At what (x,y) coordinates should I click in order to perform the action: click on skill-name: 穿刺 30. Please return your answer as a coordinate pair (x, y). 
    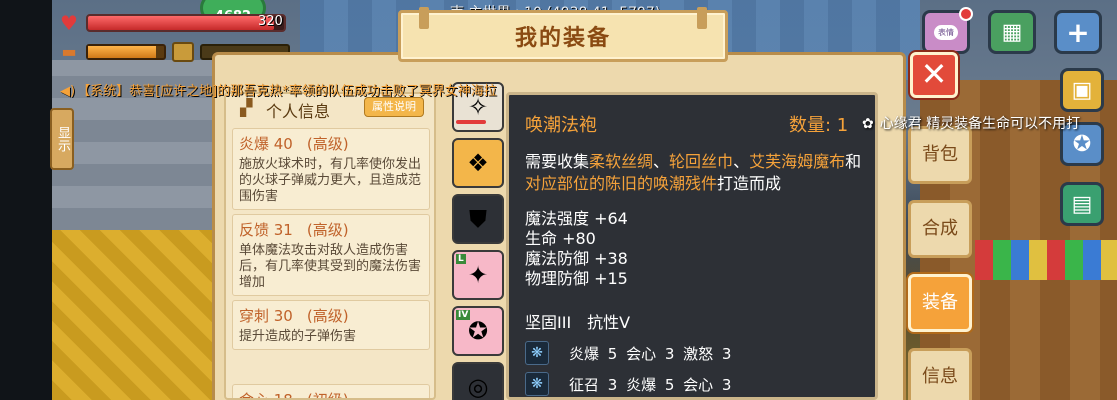
    Looking at the image, I should click on (266, 316).